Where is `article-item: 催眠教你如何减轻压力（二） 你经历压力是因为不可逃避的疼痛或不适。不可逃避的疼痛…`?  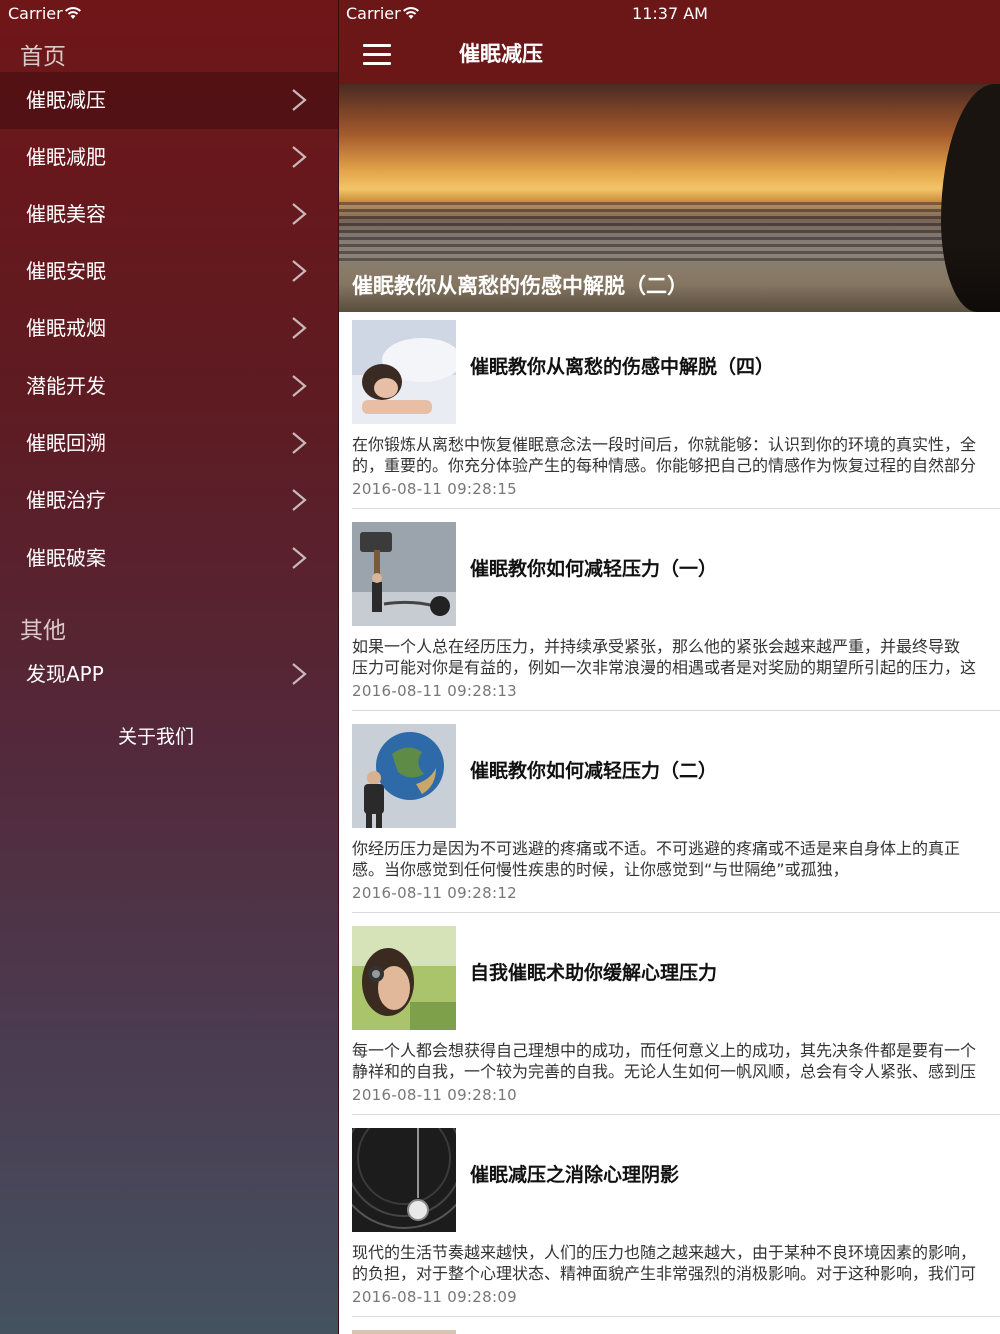 article-item: 催眠教你如何减轻压力（二） 你经历压力是因为不可逃避的疼痛或不适。不可逃避的疼痛… is located at coordinates (669, 817).